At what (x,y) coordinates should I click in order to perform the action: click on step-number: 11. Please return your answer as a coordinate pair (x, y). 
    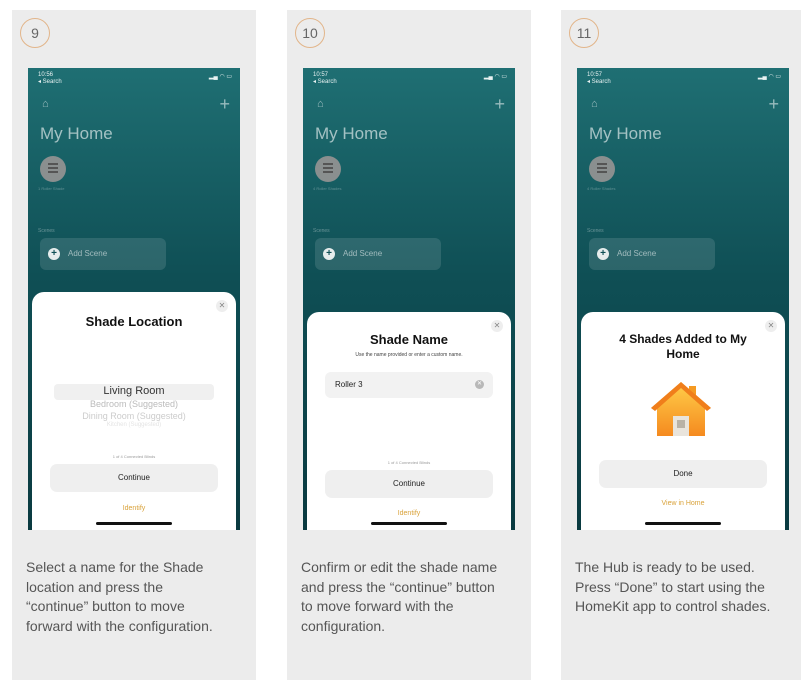
    Looking at the image, I should click on (584, 33).